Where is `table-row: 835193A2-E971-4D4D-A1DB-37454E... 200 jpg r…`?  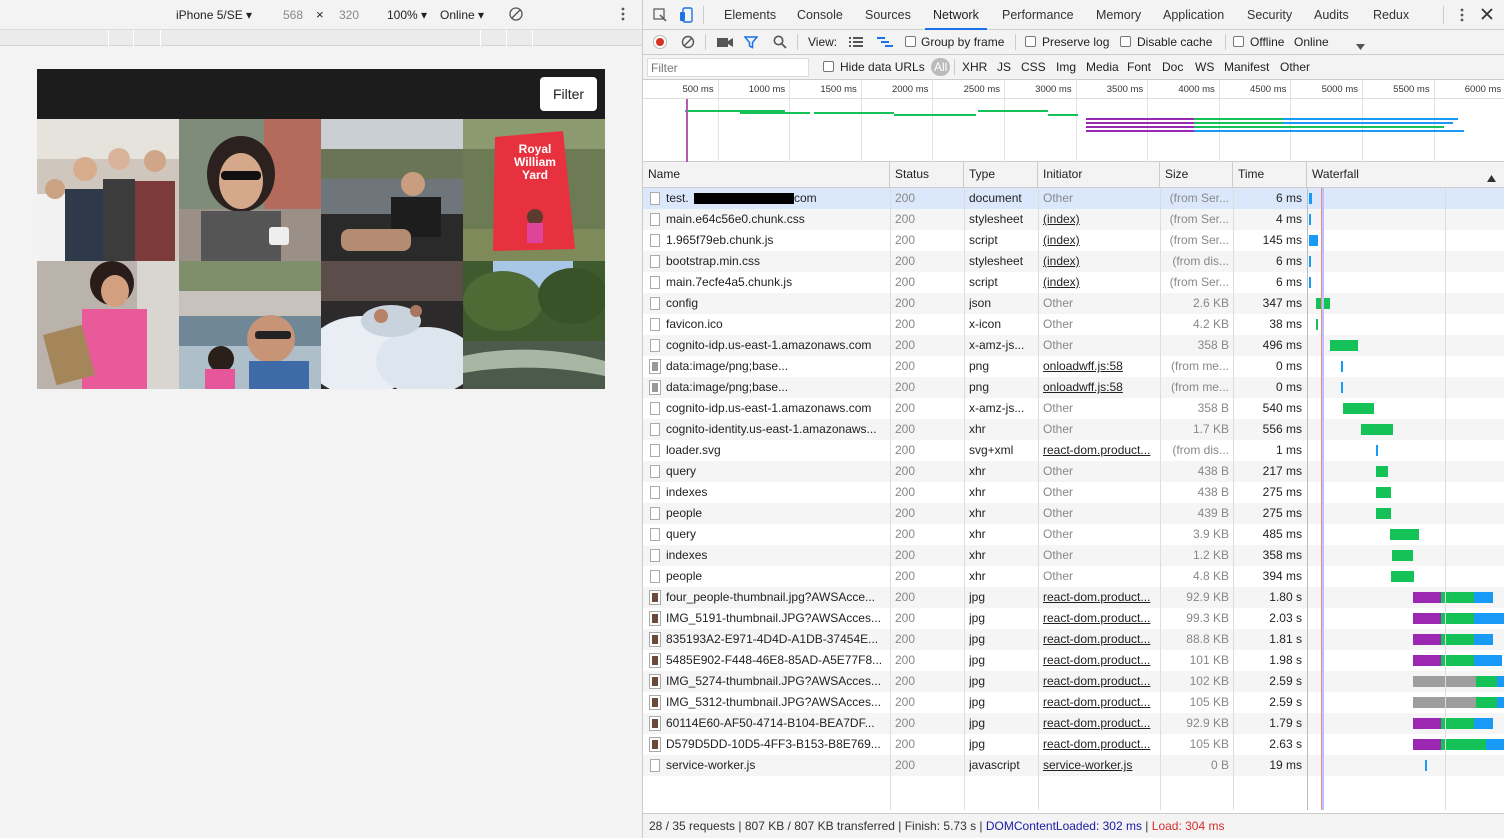
table-row: 835193A2-E971-4D4D-A1DB-37454E... 200 jpg r… is located at coordinates (1073, 639).